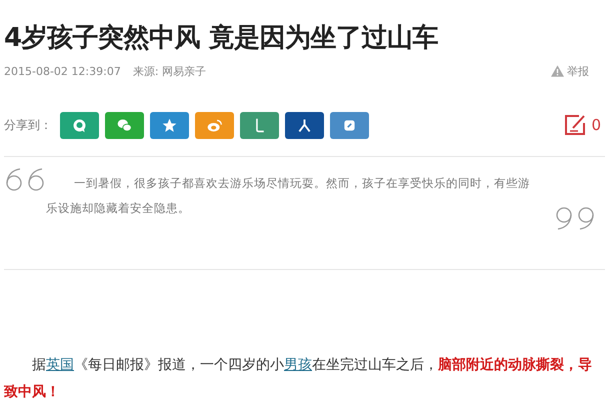 The image size is (611, 407). What do you see at coordinates (169, 71) in the screenshot?
I see `source-label: 来源: 网易亲子` at bounding box center [169, 71].